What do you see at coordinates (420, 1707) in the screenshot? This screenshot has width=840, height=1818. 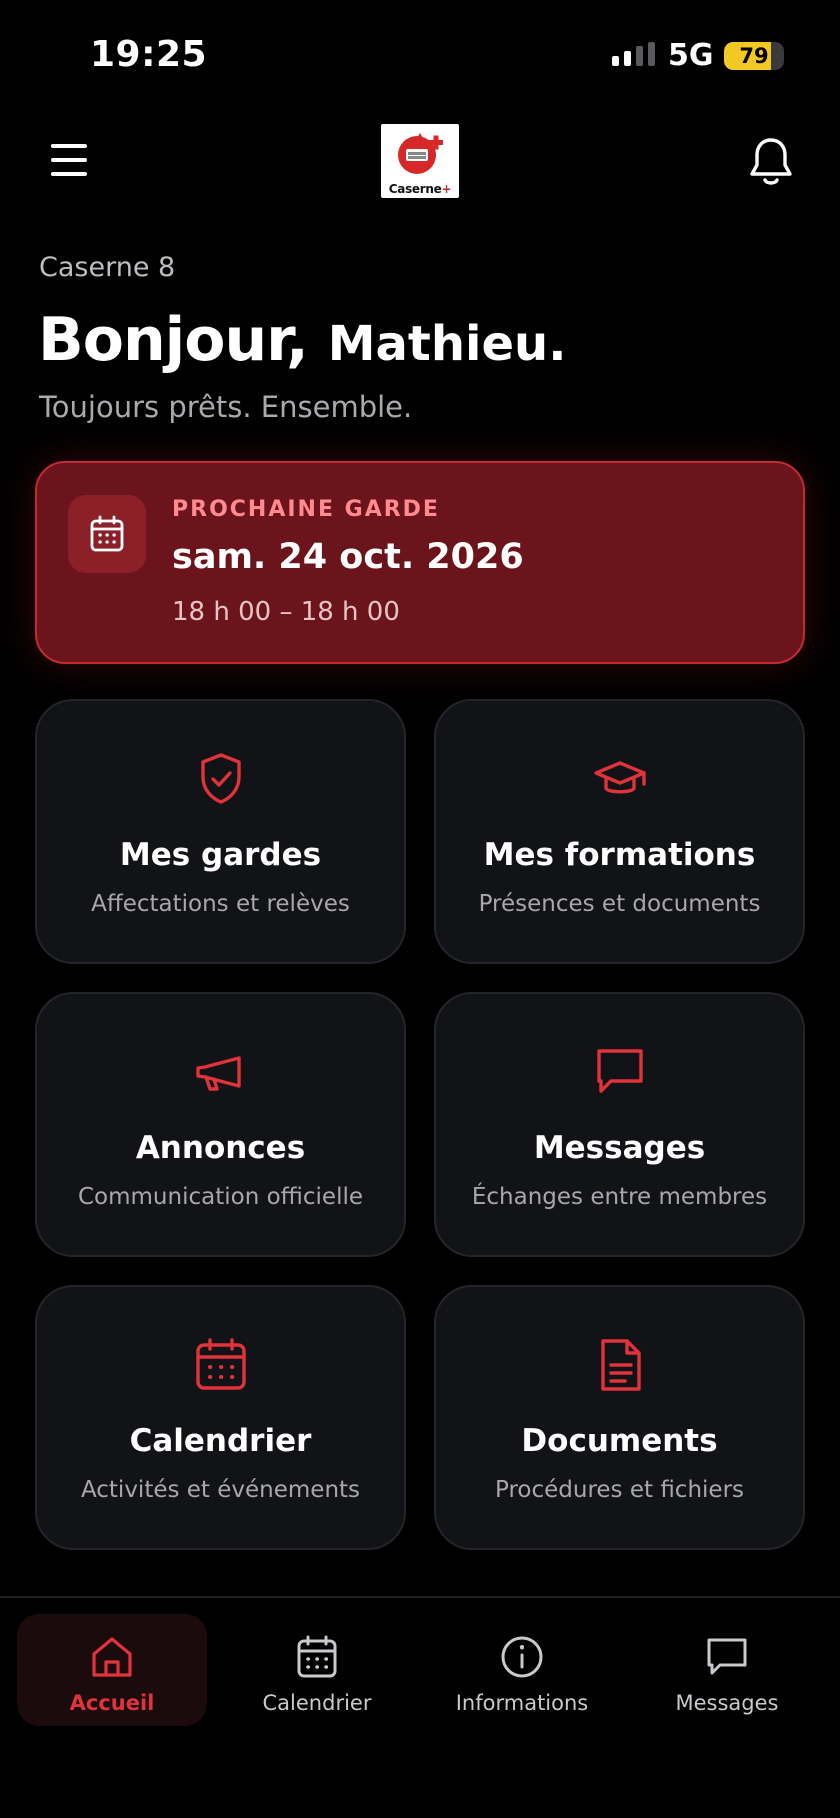 I see `bottom-nav: Accueil Calendrier Informations Messages` at bounding box center [420, 1707].